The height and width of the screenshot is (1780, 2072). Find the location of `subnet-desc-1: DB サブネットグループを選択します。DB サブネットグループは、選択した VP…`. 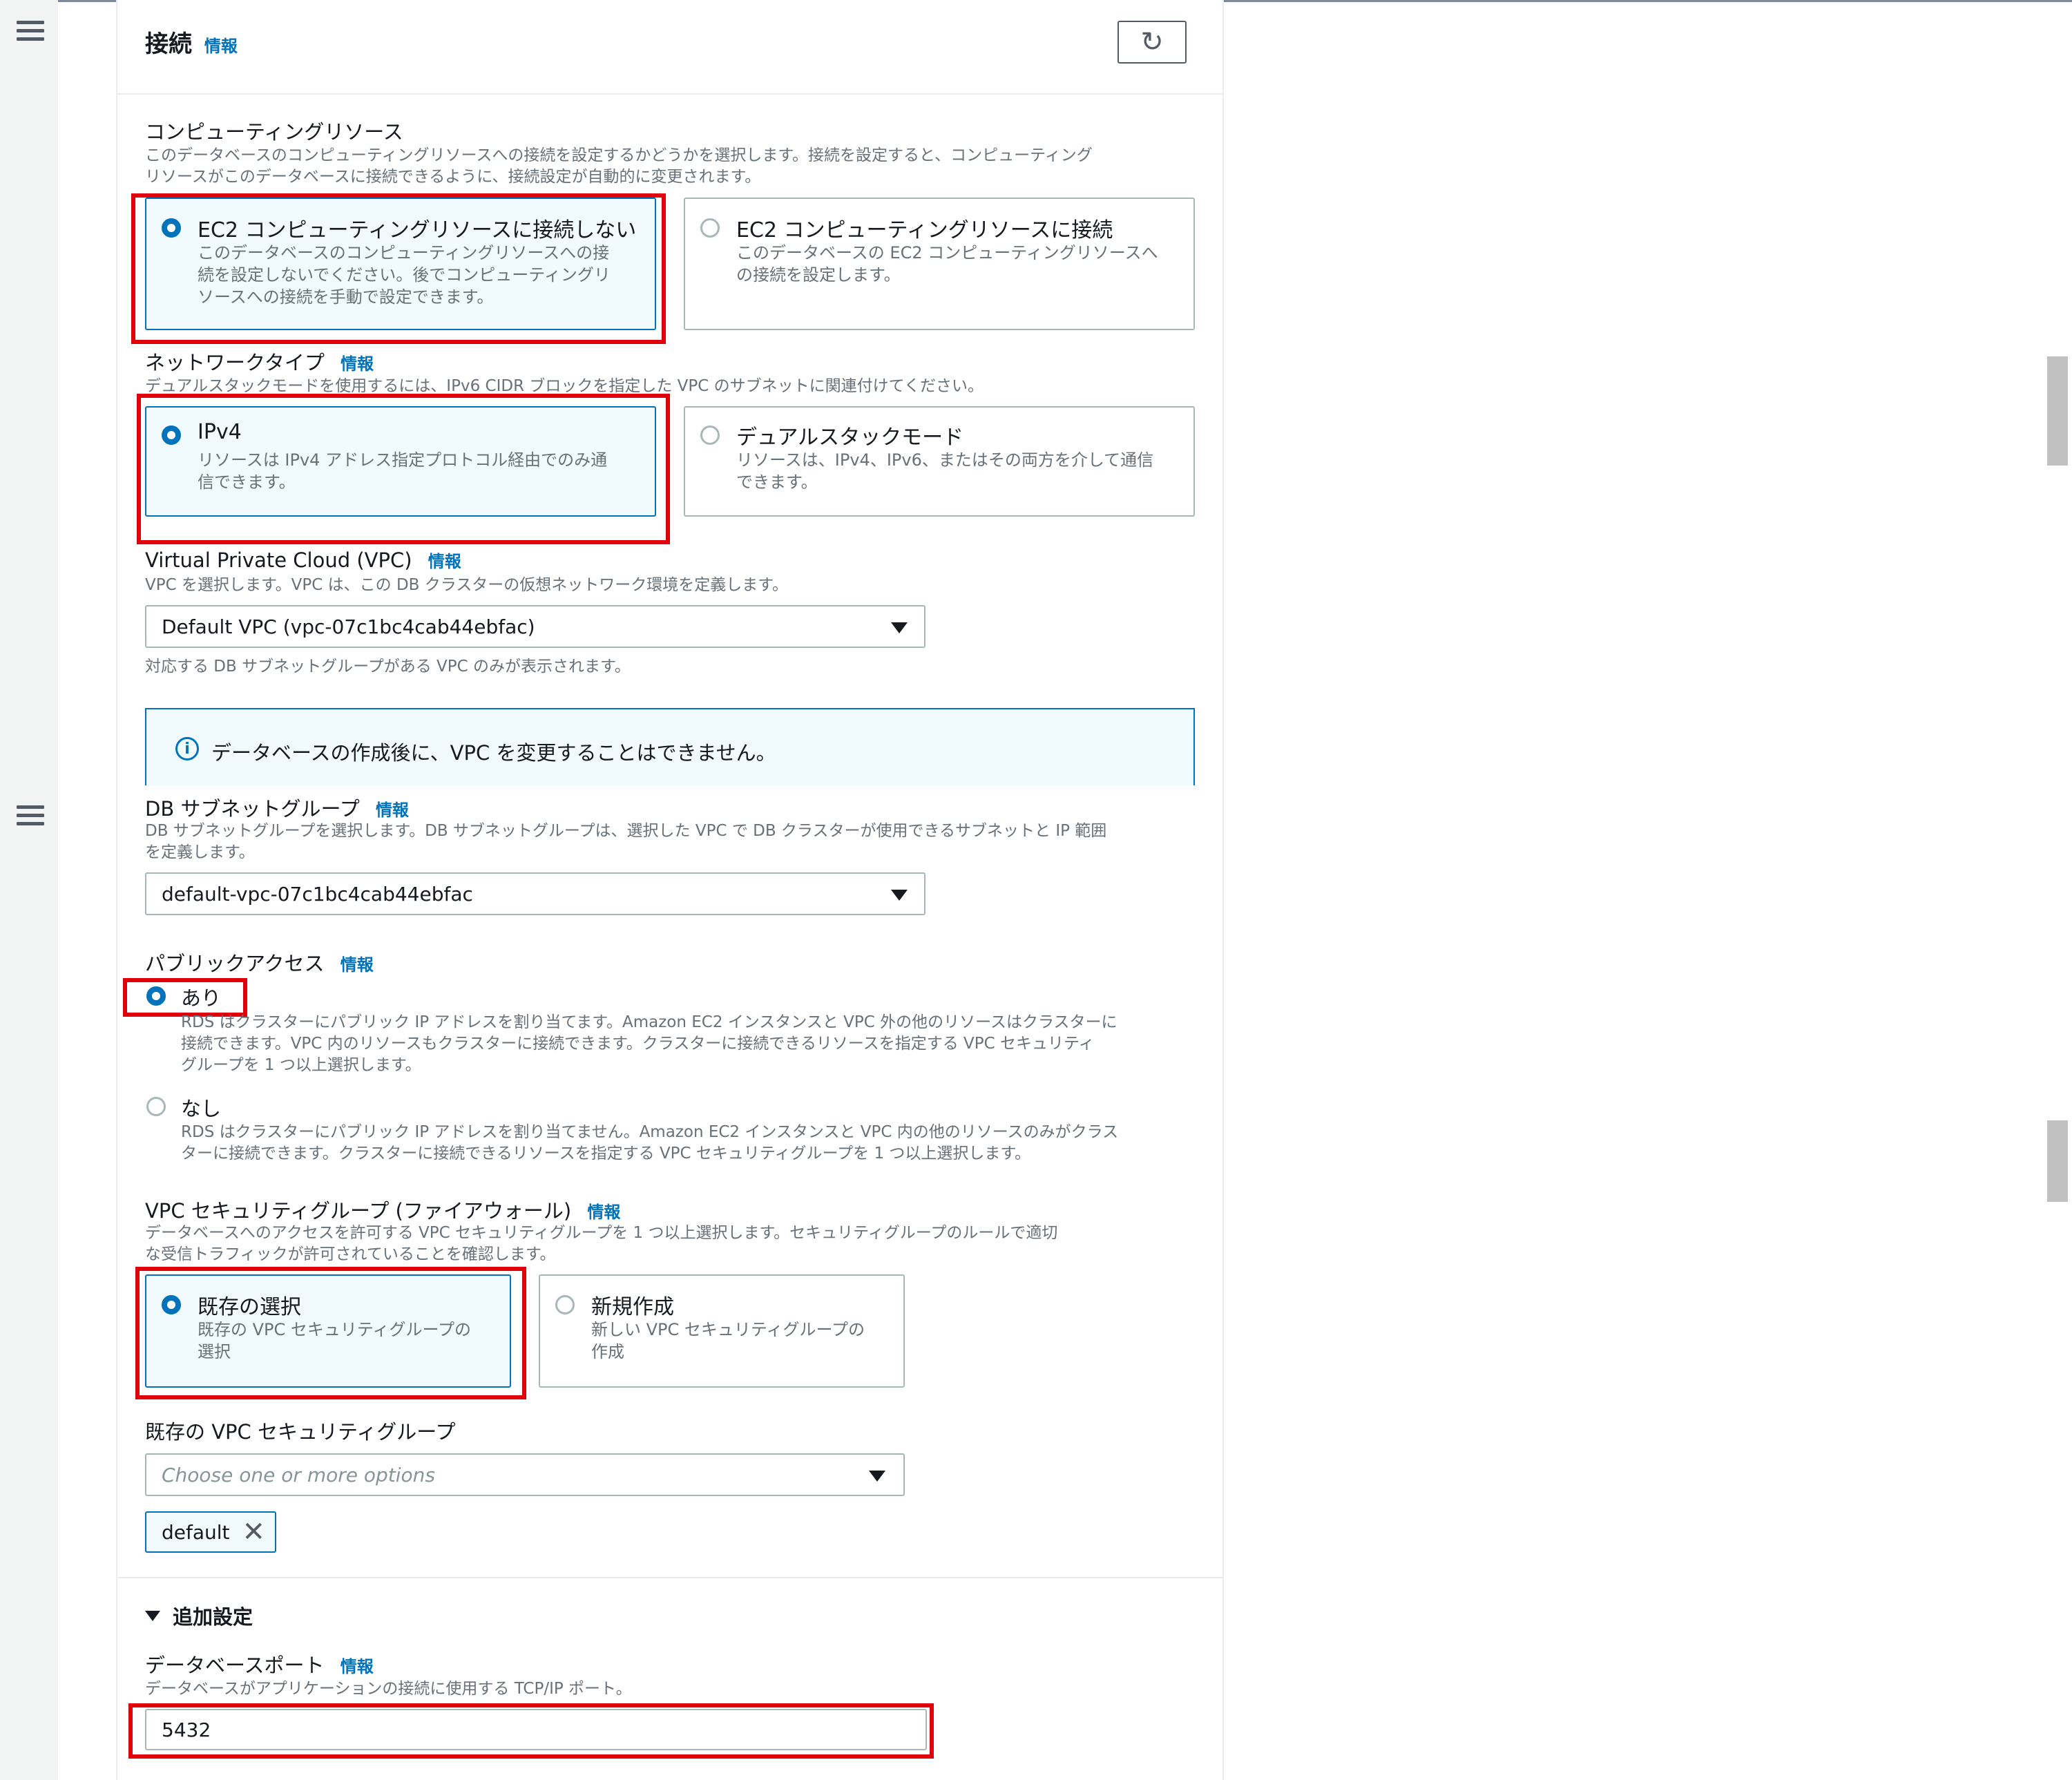

subnet-desc-1: DB サブネットグループを選択します。DB サブネットグループは、選択した VP… is located at coordinates (626, 831).